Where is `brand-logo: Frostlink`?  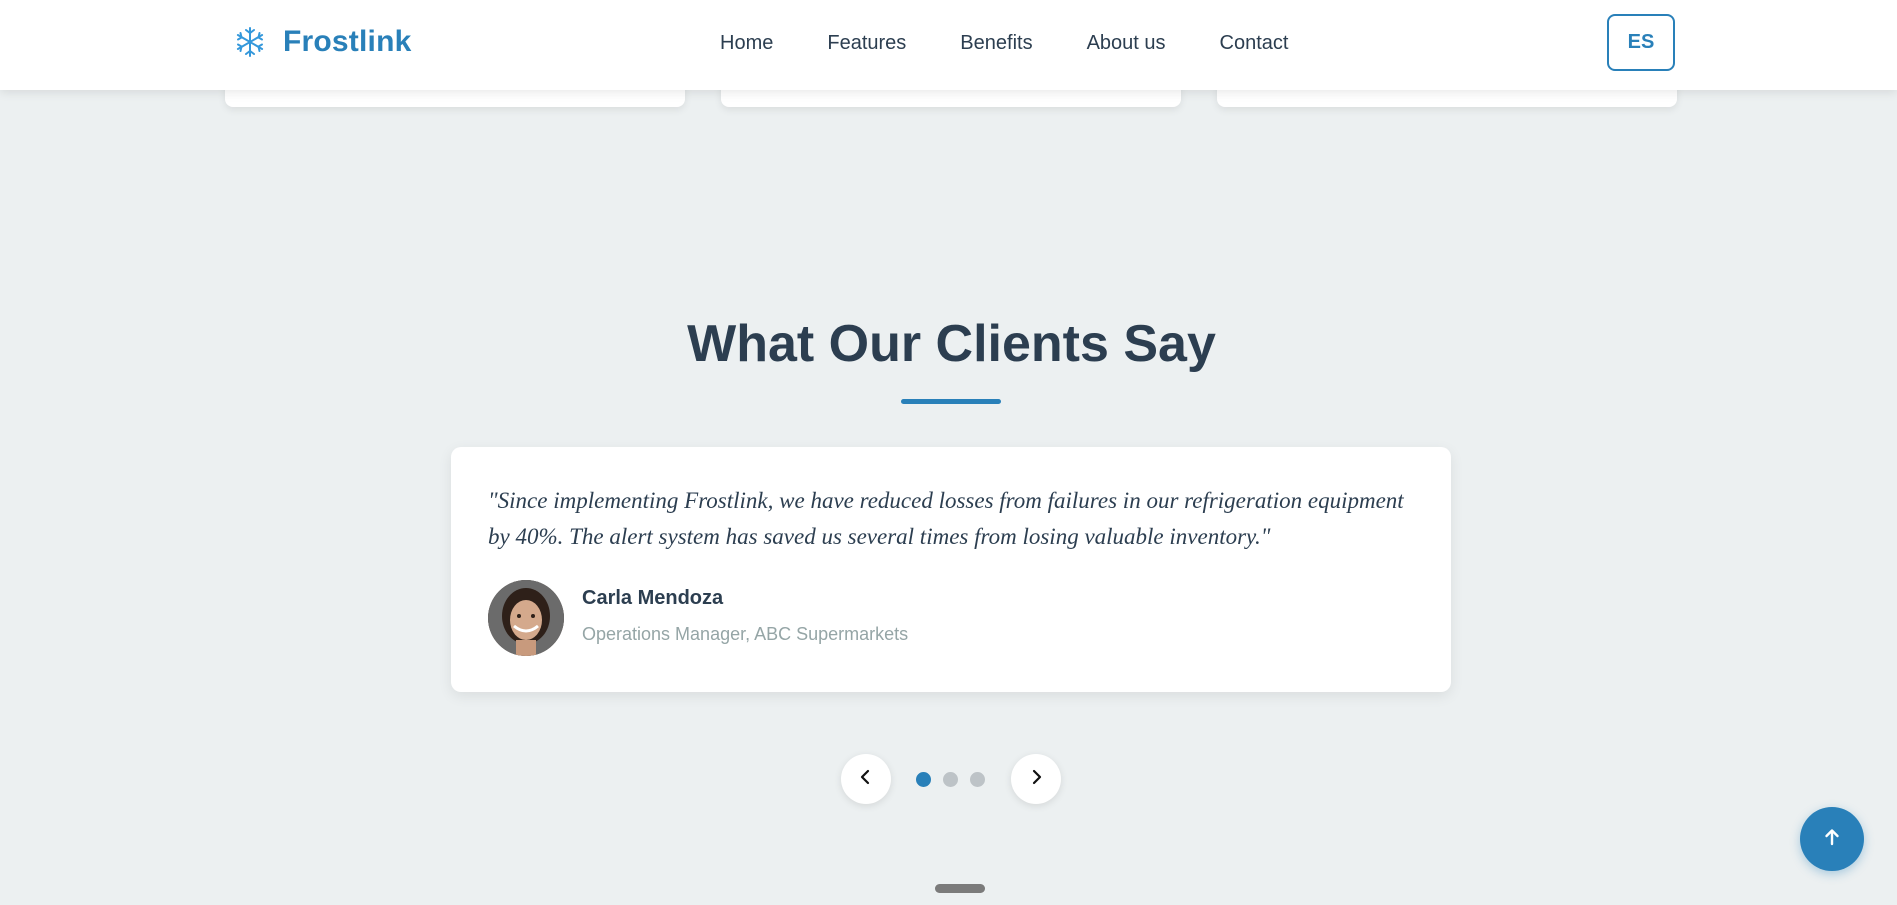 brand-logo: Frostlink is located at coordinates (322, 42).